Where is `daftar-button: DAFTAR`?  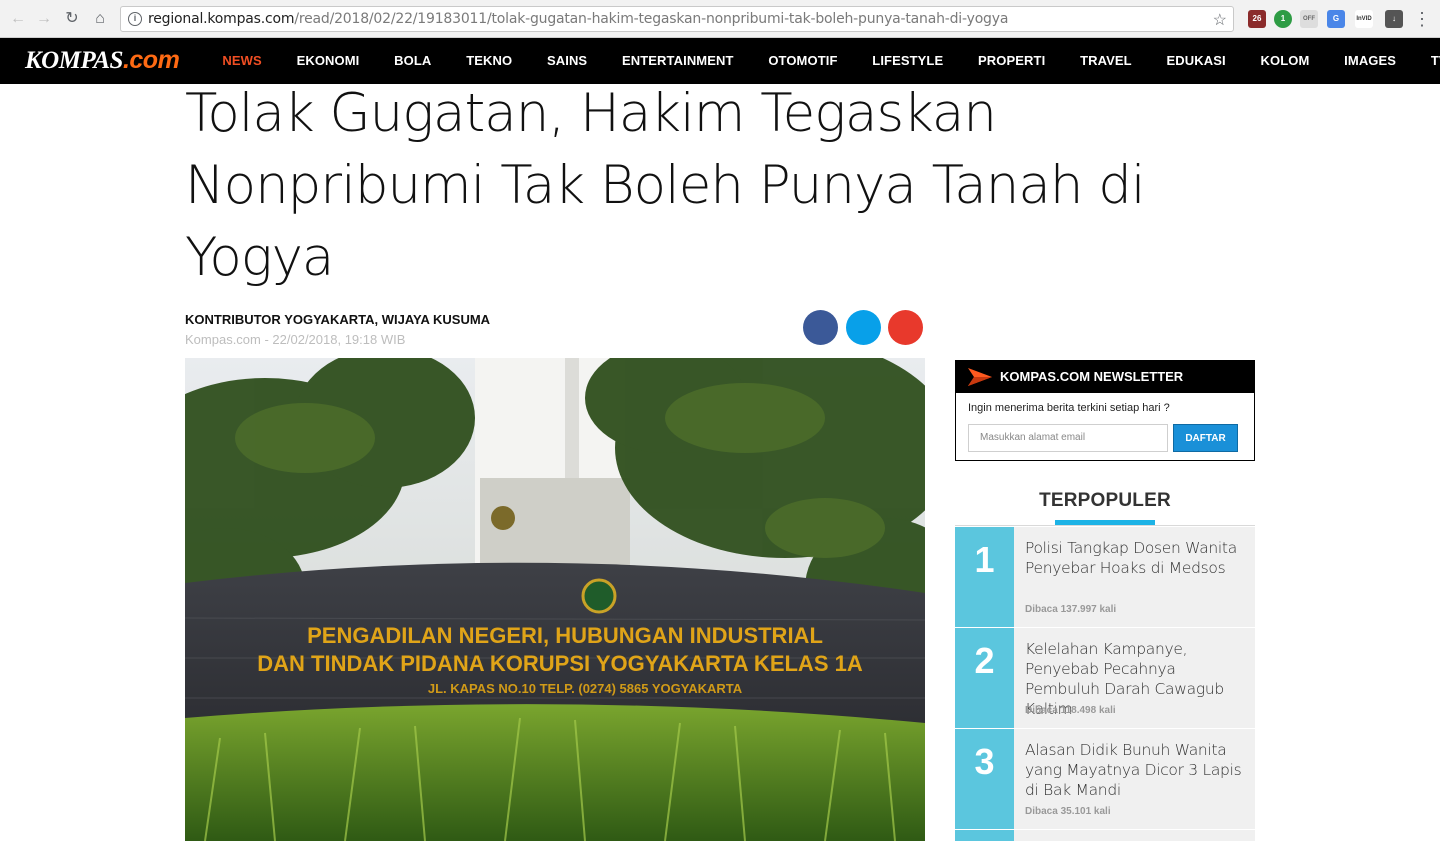 daftar-button: DAFTAR is located at coordinates (1205, 438).